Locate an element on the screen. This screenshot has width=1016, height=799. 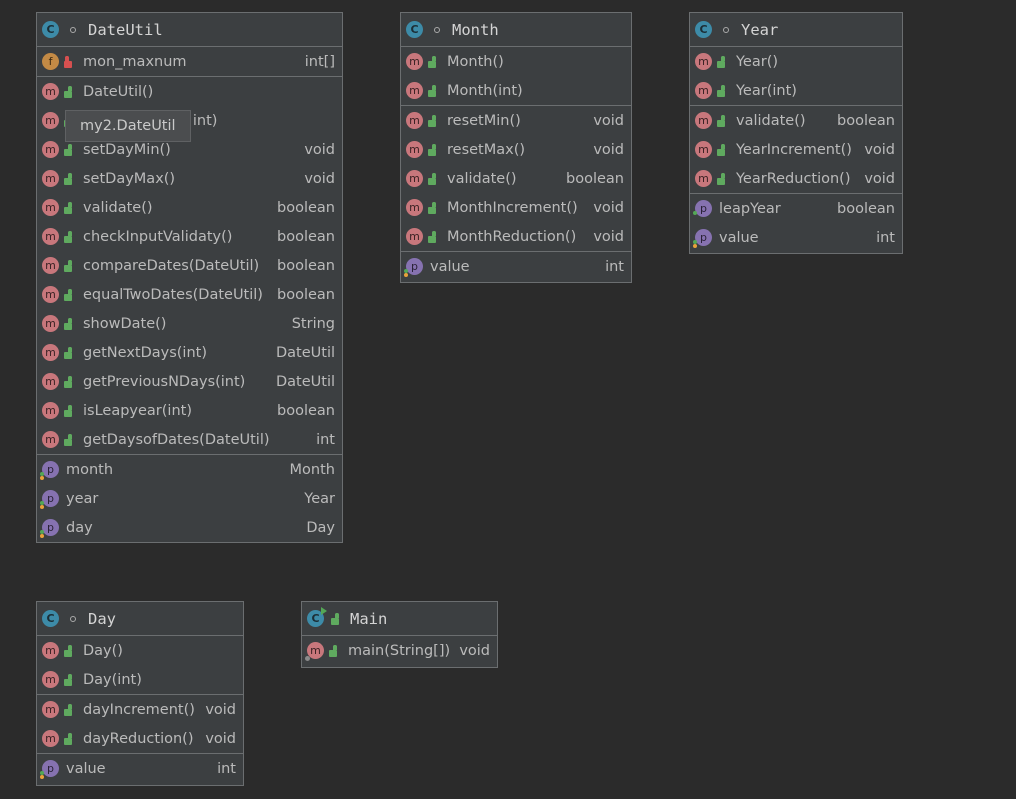
member-type: void is located at coordinates (474, 650).